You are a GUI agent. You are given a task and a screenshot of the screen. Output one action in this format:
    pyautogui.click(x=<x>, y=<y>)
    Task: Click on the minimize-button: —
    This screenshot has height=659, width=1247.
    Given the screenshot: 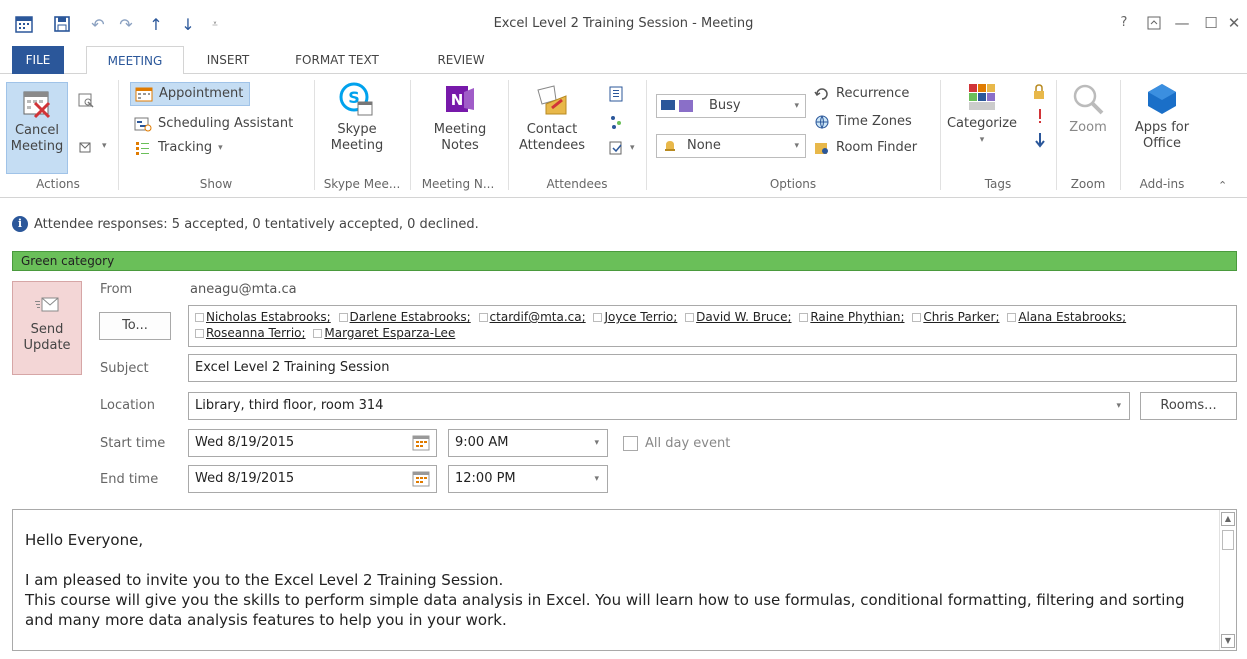 What is the action you would take?
    pyautogui.click(x=1182, y=23)
    